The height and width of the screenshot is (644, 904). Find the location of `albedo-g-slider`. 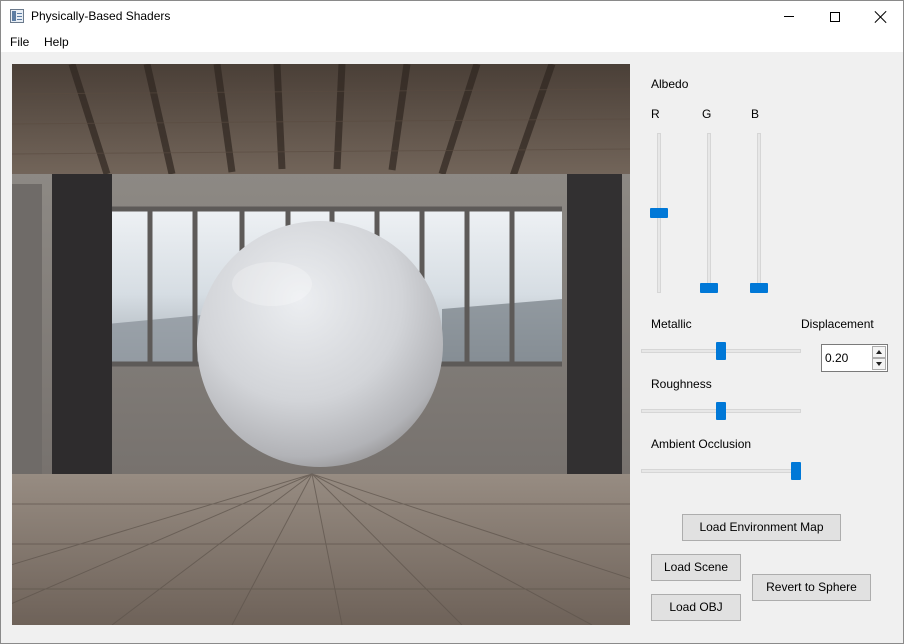

albedo-g-slider is located at coordinates (710, 214).